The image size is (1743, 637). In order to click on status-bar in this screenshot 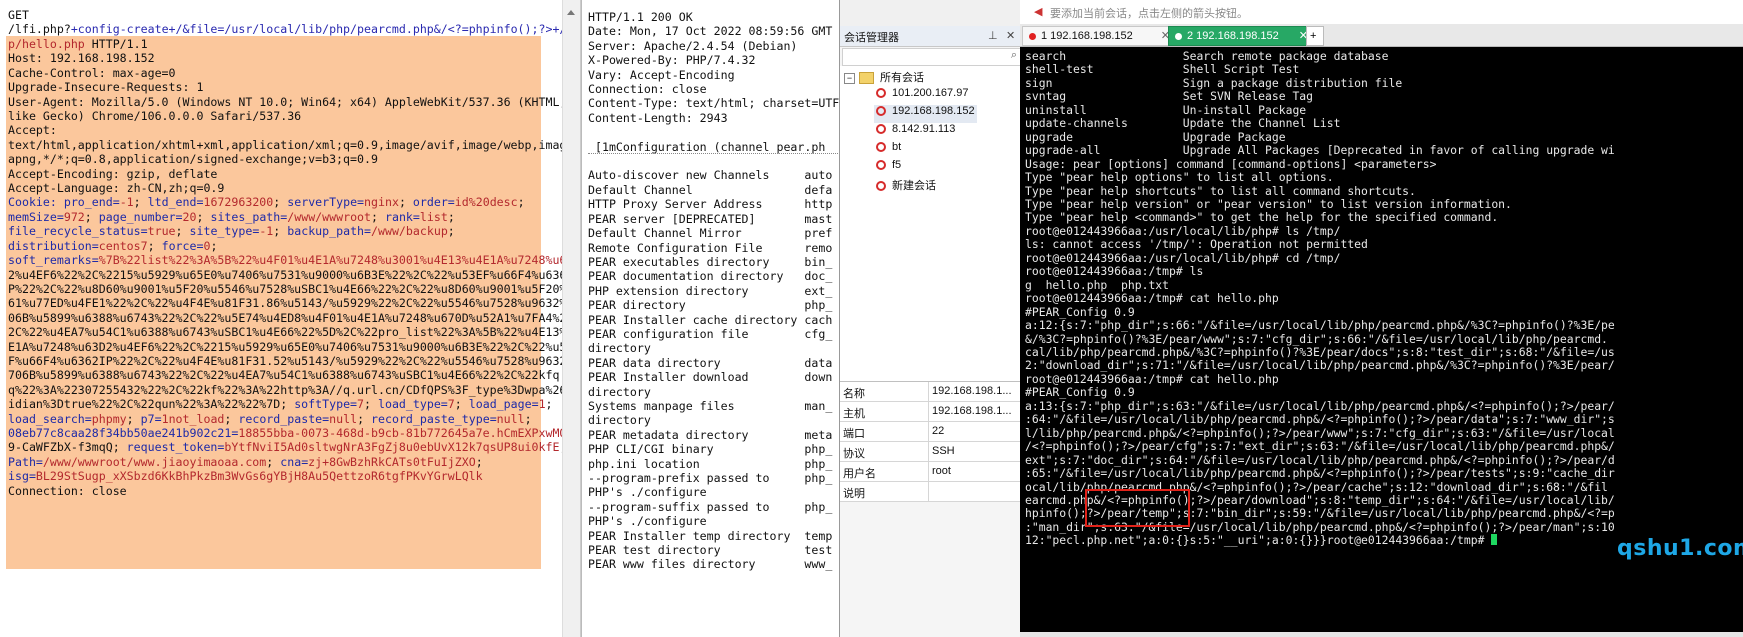, I will do `click(1381, 634)`.